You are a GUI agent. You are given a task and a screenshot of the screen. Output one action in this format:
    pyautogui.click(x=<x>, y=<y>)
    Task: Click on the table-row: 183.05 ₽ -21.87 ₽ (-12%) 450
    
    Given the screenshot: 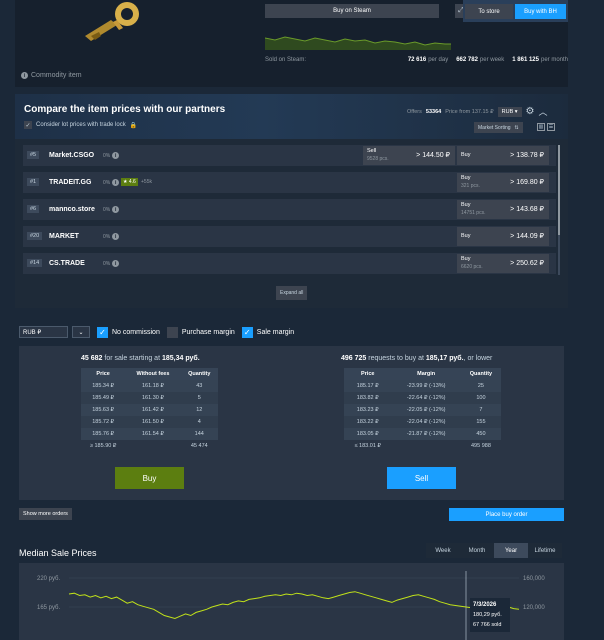 What is the action you would take?
    pyautogui.click(x=422, y=434)
    